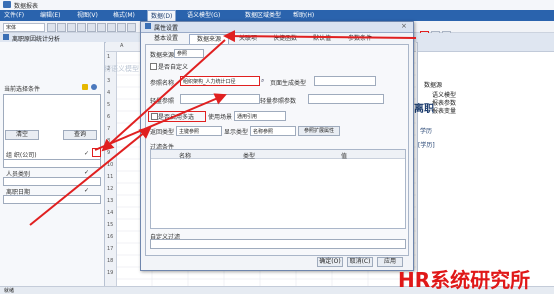 The image size is (554, 294). Describe the element at coordinates (160, 122) in the screenshot. I see `arrow-to-ref-name` at that location.